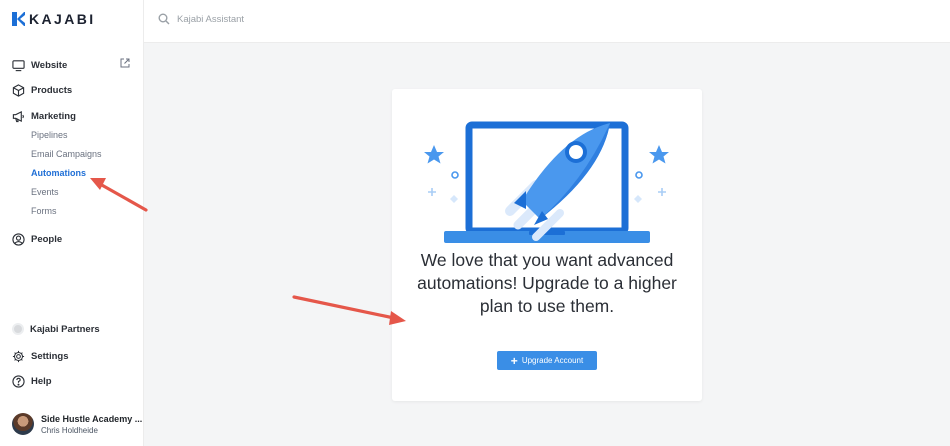  I want to click on sidebar-item-label: Products, so click(52, 90).